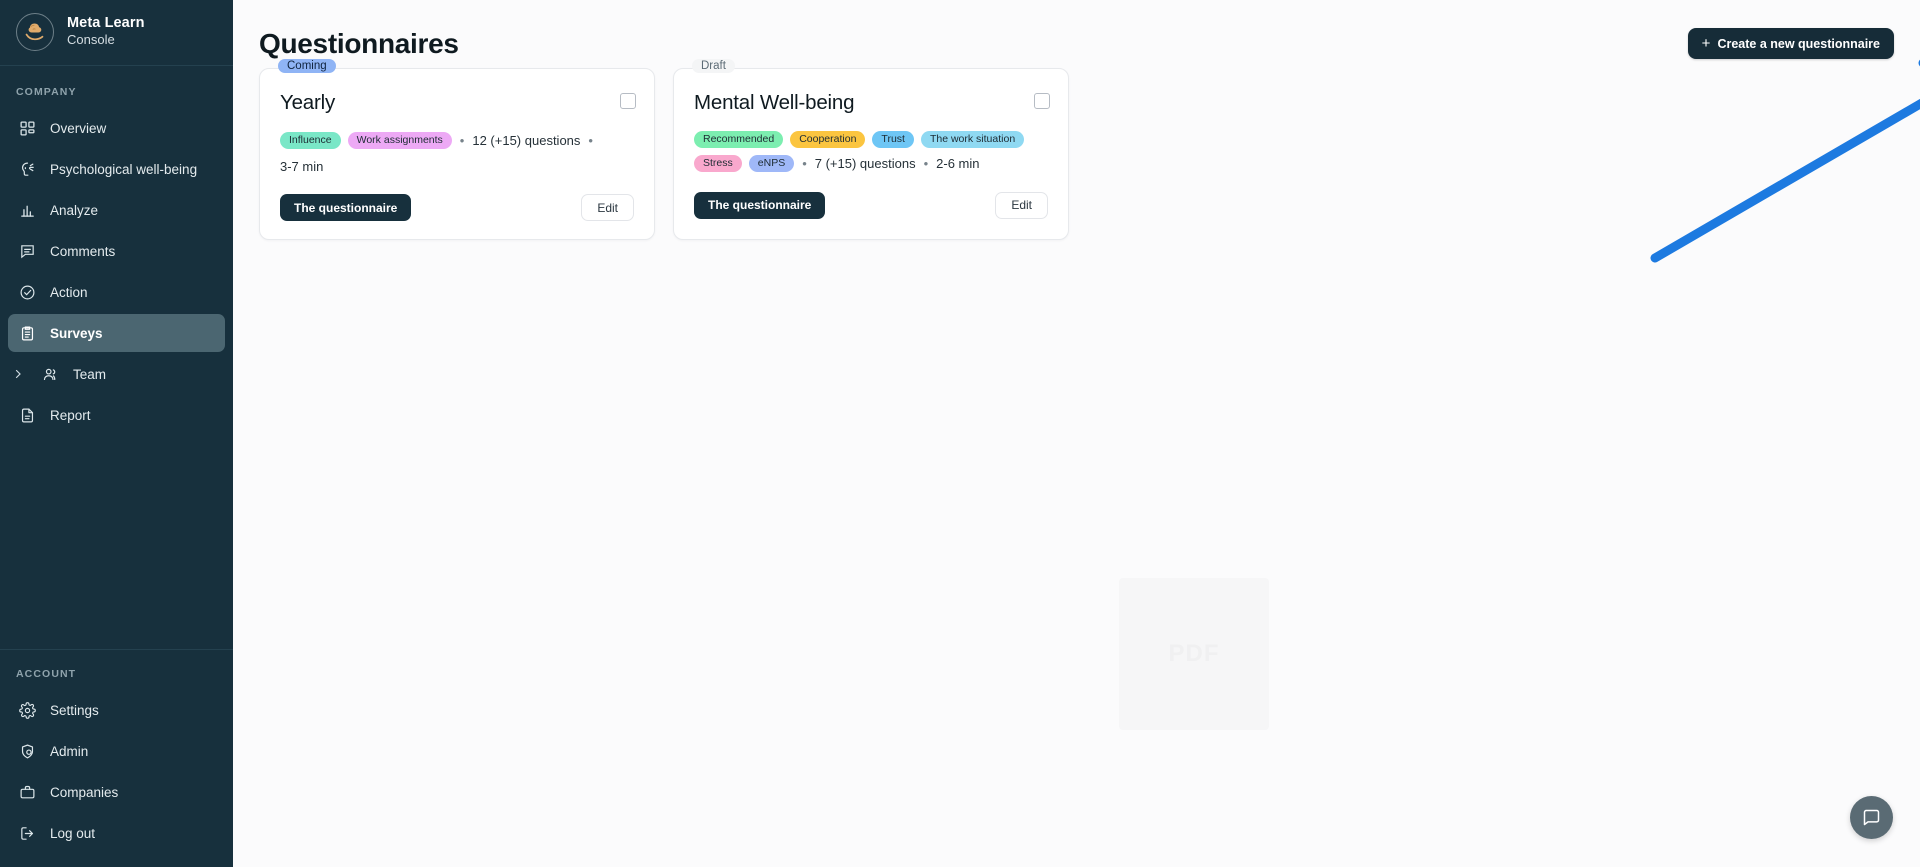 The image size is (1920, 867). I want to click on tag-chip: Trust, so click(893, 139).